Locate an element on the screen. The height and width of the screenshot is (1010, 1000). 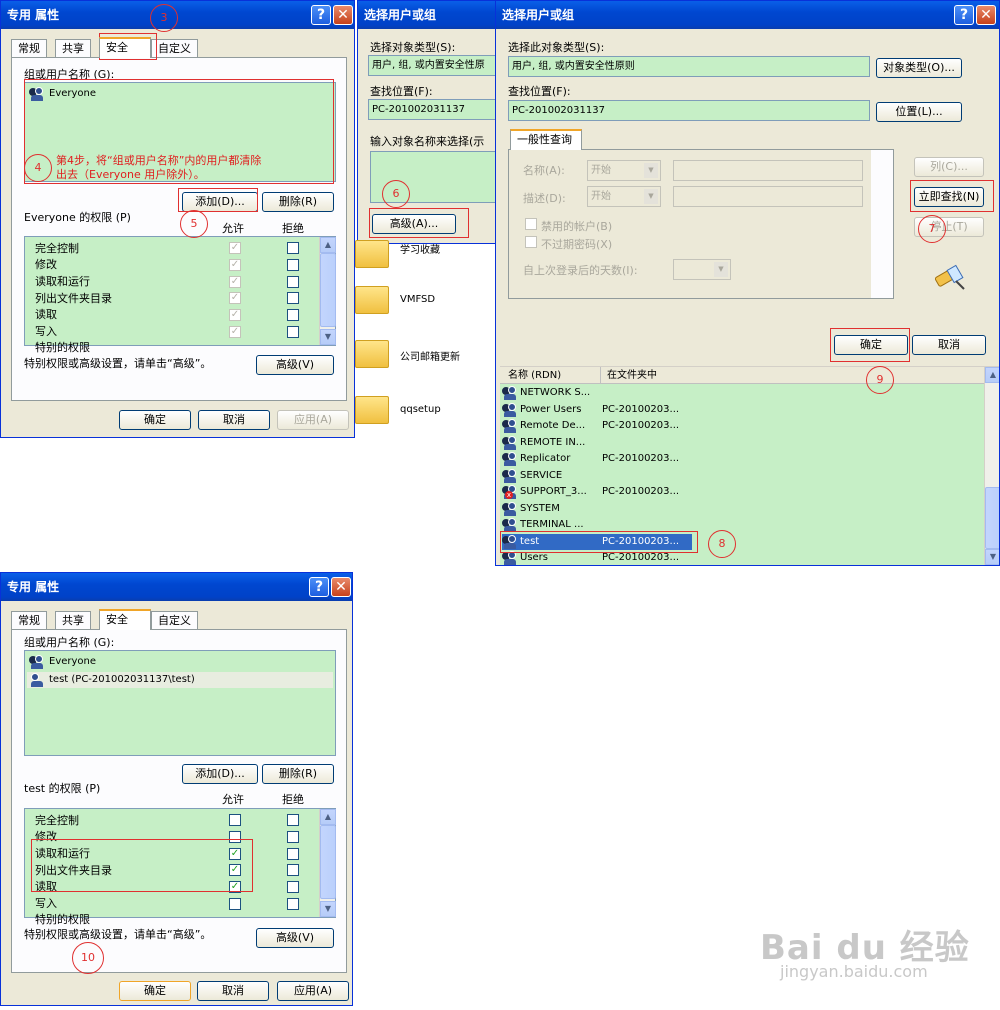
results-scrollbar: ▲ ▼ is located at coordinates (991, 466).